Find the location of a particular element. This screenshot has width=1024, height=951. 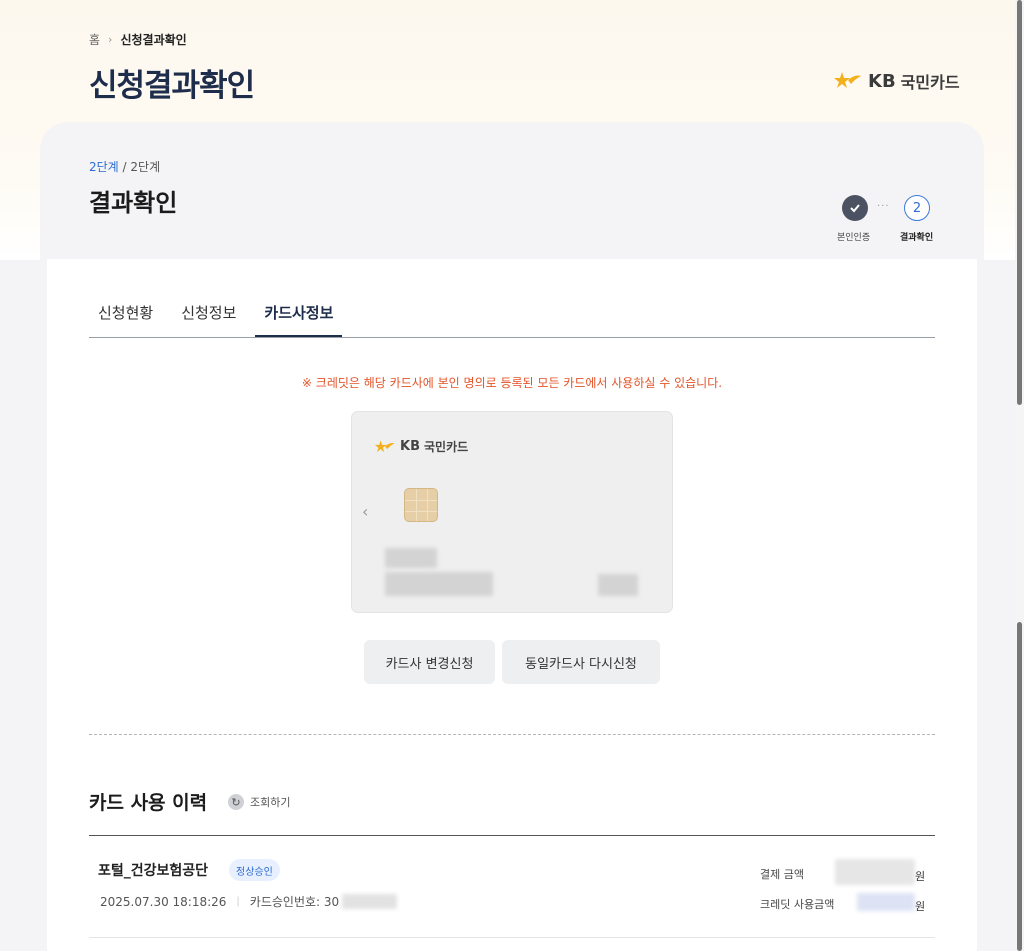

card-number-masked is located at coordinates (439, 584).